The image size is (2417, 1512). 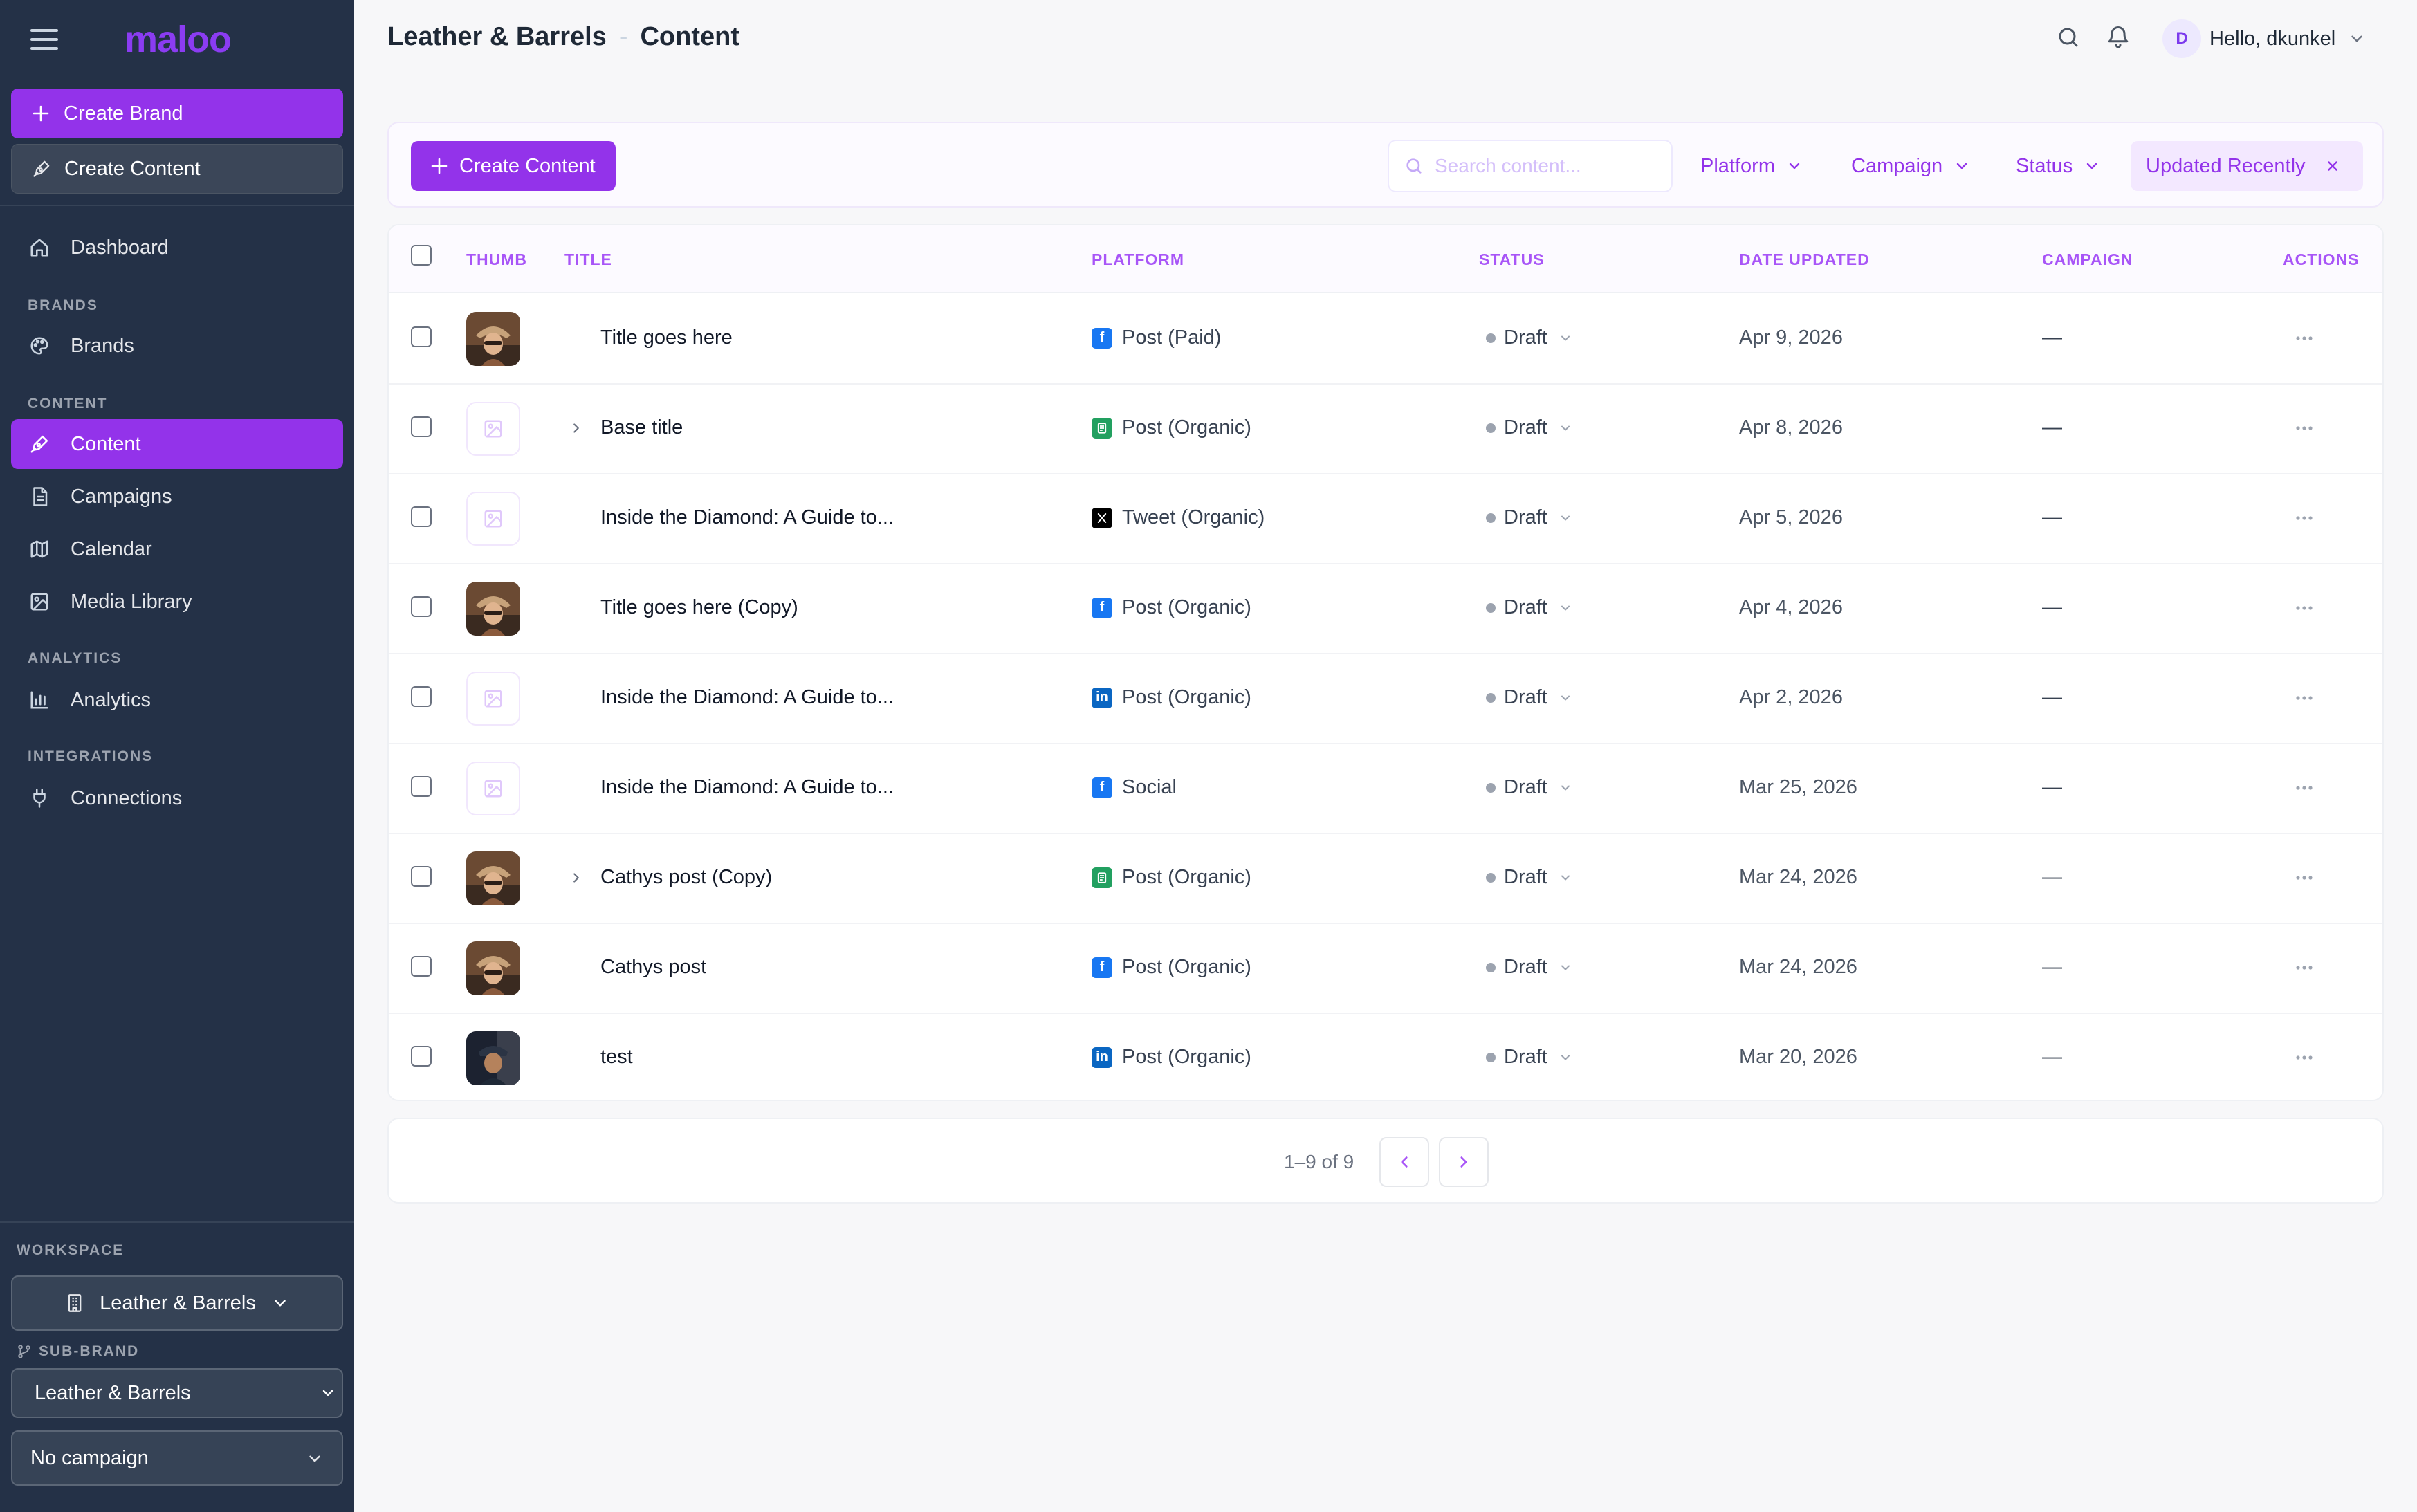 I want to click on bell-icon, so click(x=2118, y=38).